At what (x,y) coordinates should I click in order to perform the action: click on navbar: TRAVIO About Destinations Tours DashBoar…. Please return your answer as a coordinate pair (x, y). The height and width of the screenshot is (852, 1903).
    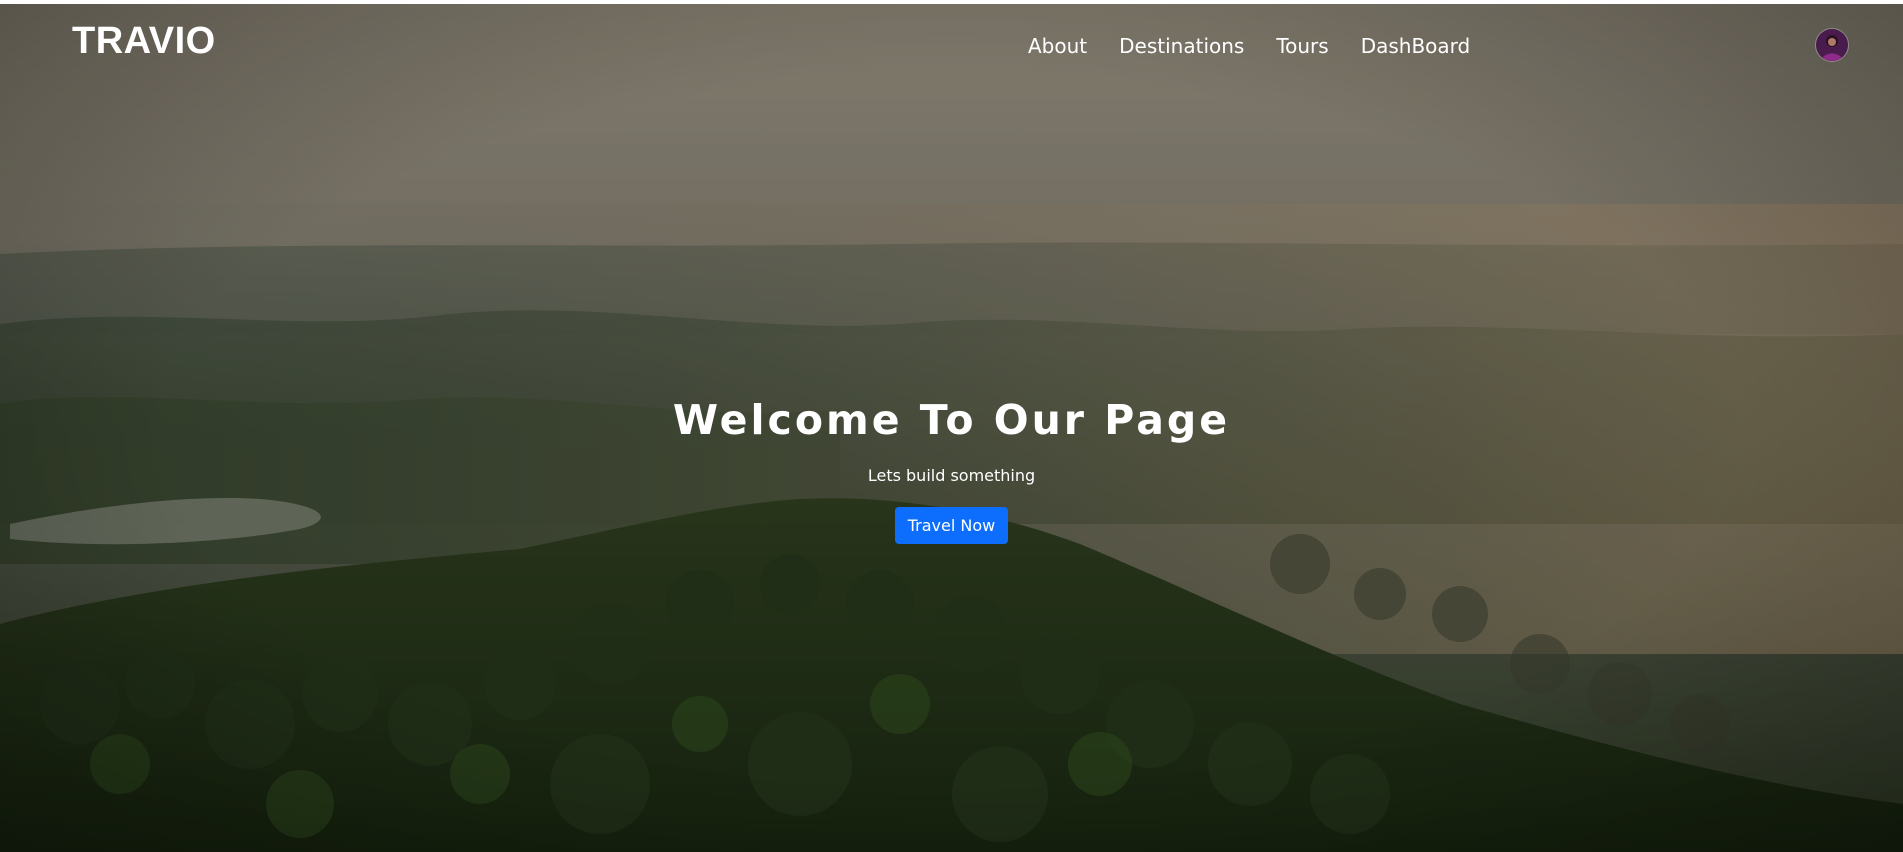
    Looking at the image, I should click on (951, 46).